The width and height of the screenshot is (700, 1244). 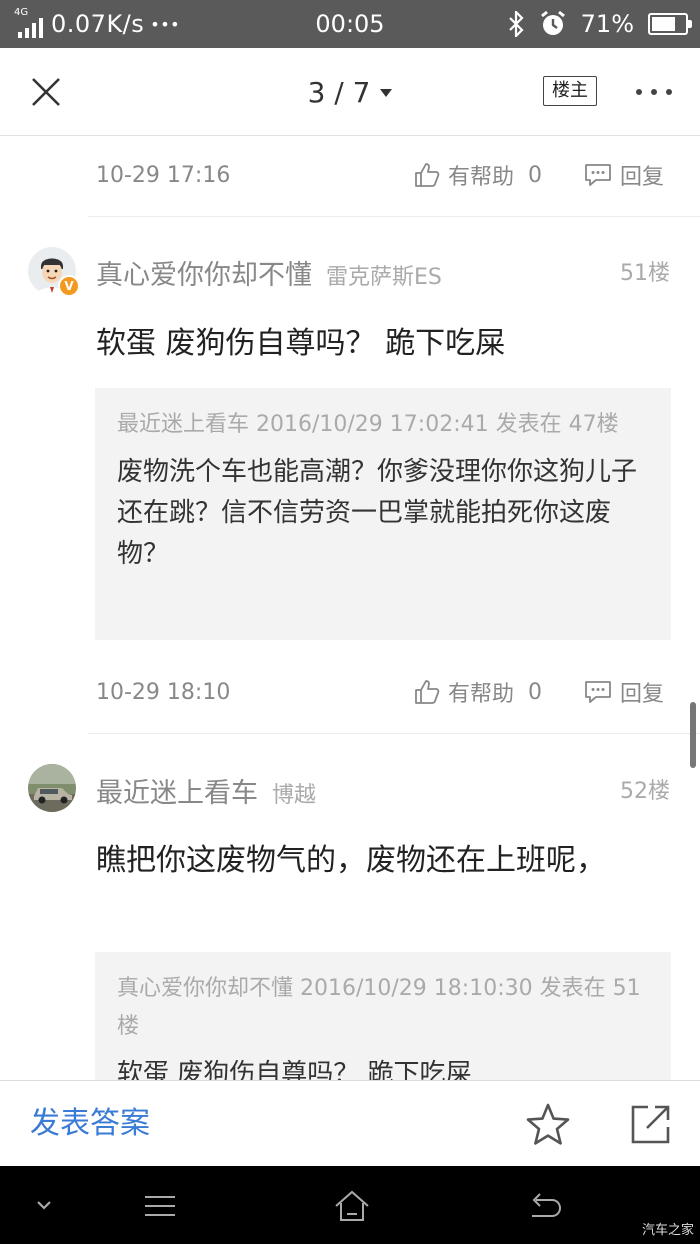 I want to click on star-icon, so click(x=548, y=1124).